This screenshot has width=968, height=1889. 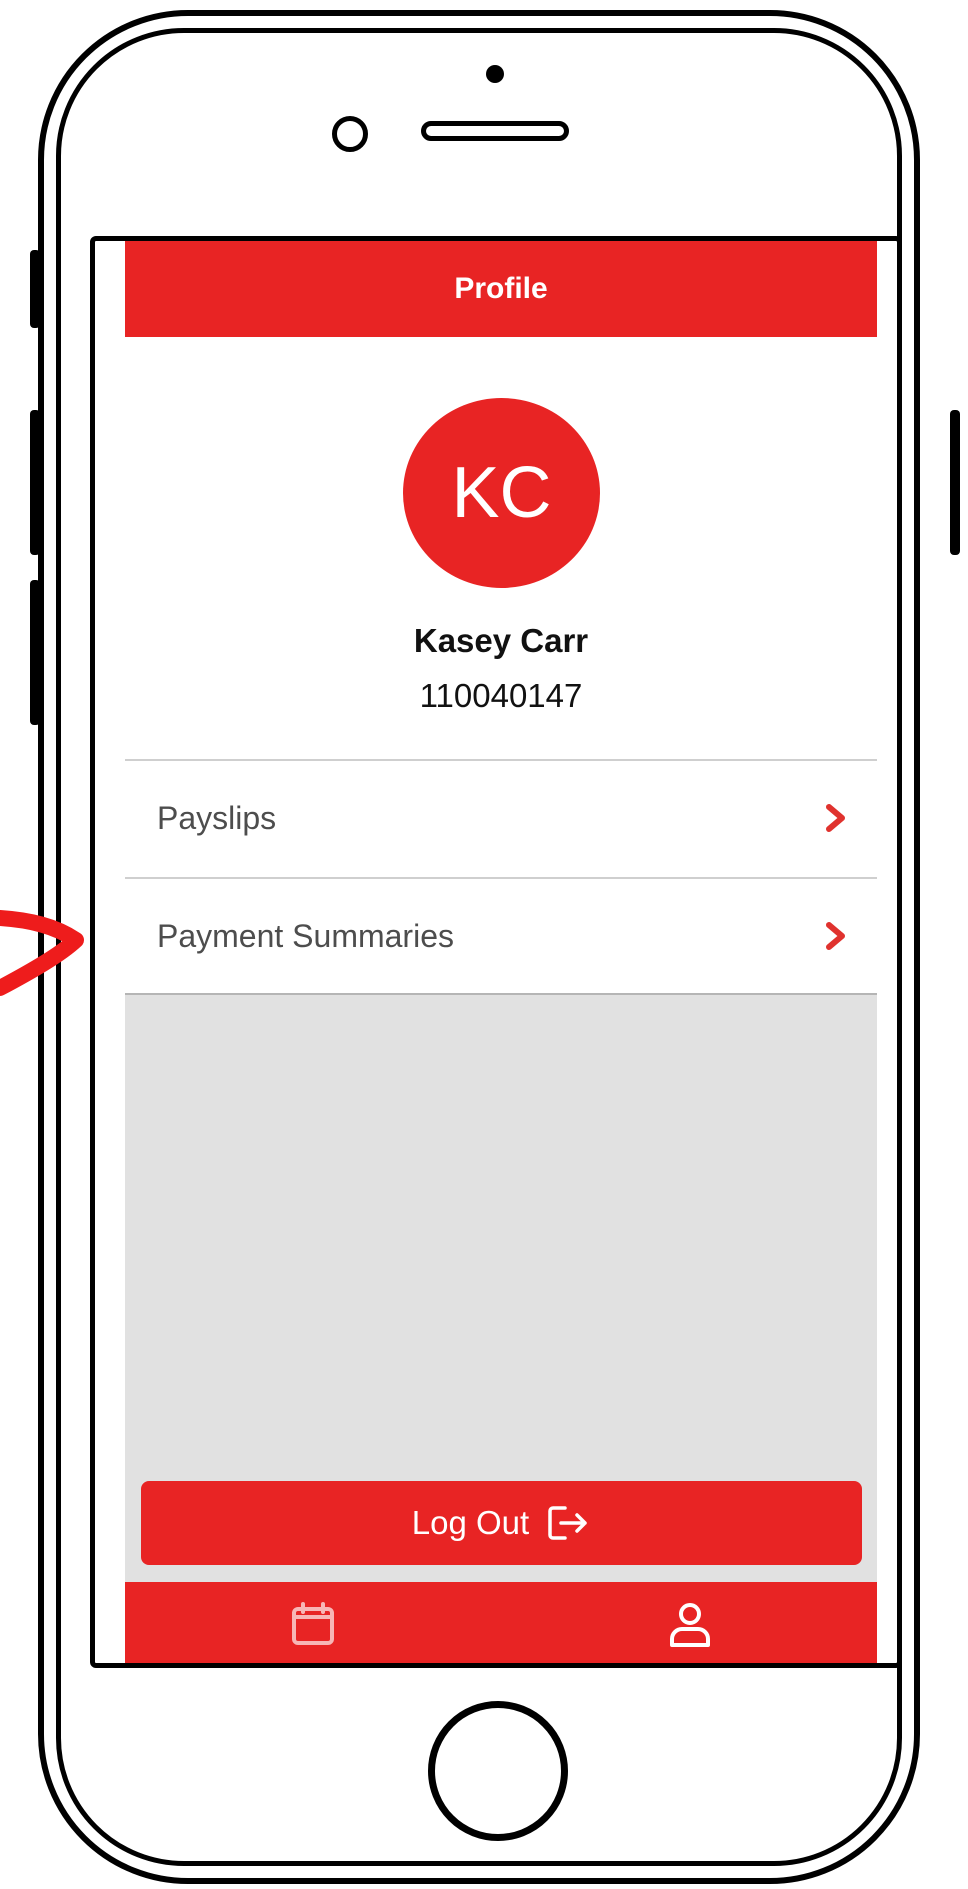 I want to click on avatar-initials: KC, so click(x=501, y=493).